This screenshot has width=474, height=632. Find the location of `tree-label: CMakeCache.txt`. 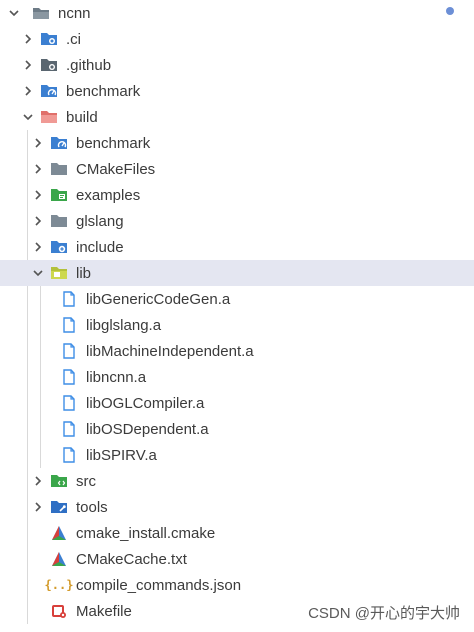

tree-label: CMakeCache.txt is located at coordinates (131, 559).